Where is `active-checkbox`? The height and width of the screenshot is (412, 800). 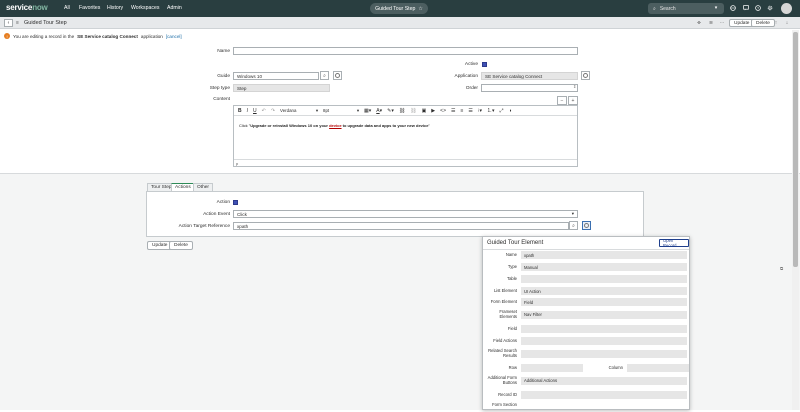 active-checkbox is located at coordinates (484, 64).